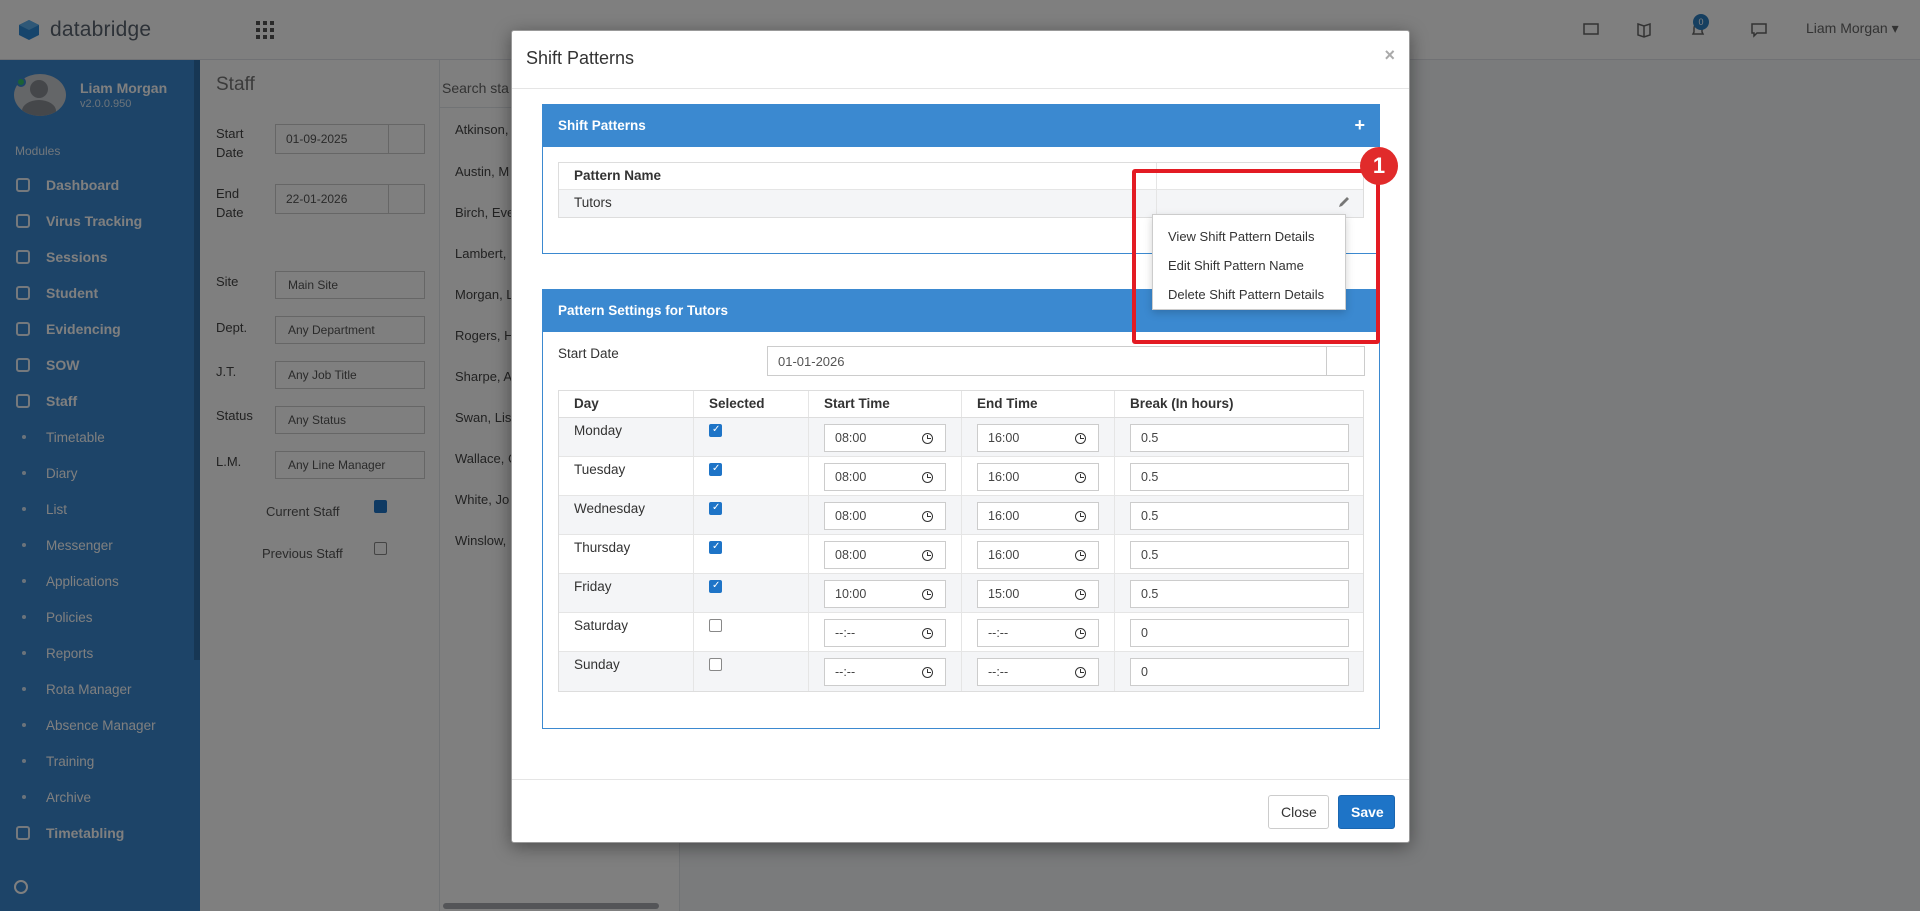  Describe the element at coordinates (626, 404) in the screenshot. I see `column-header-day: Day` at that location.